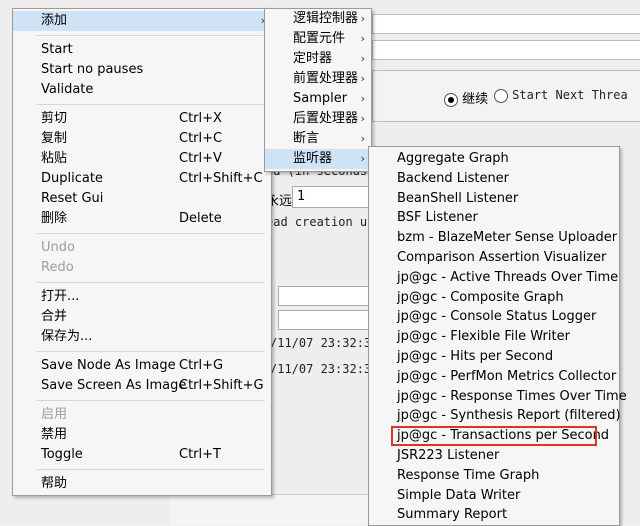  What do you see at coordinates (142, 199) in the screenshot?
I see `menu-item-reset-gui: Reset Gui` at bounding box center [142, 199].